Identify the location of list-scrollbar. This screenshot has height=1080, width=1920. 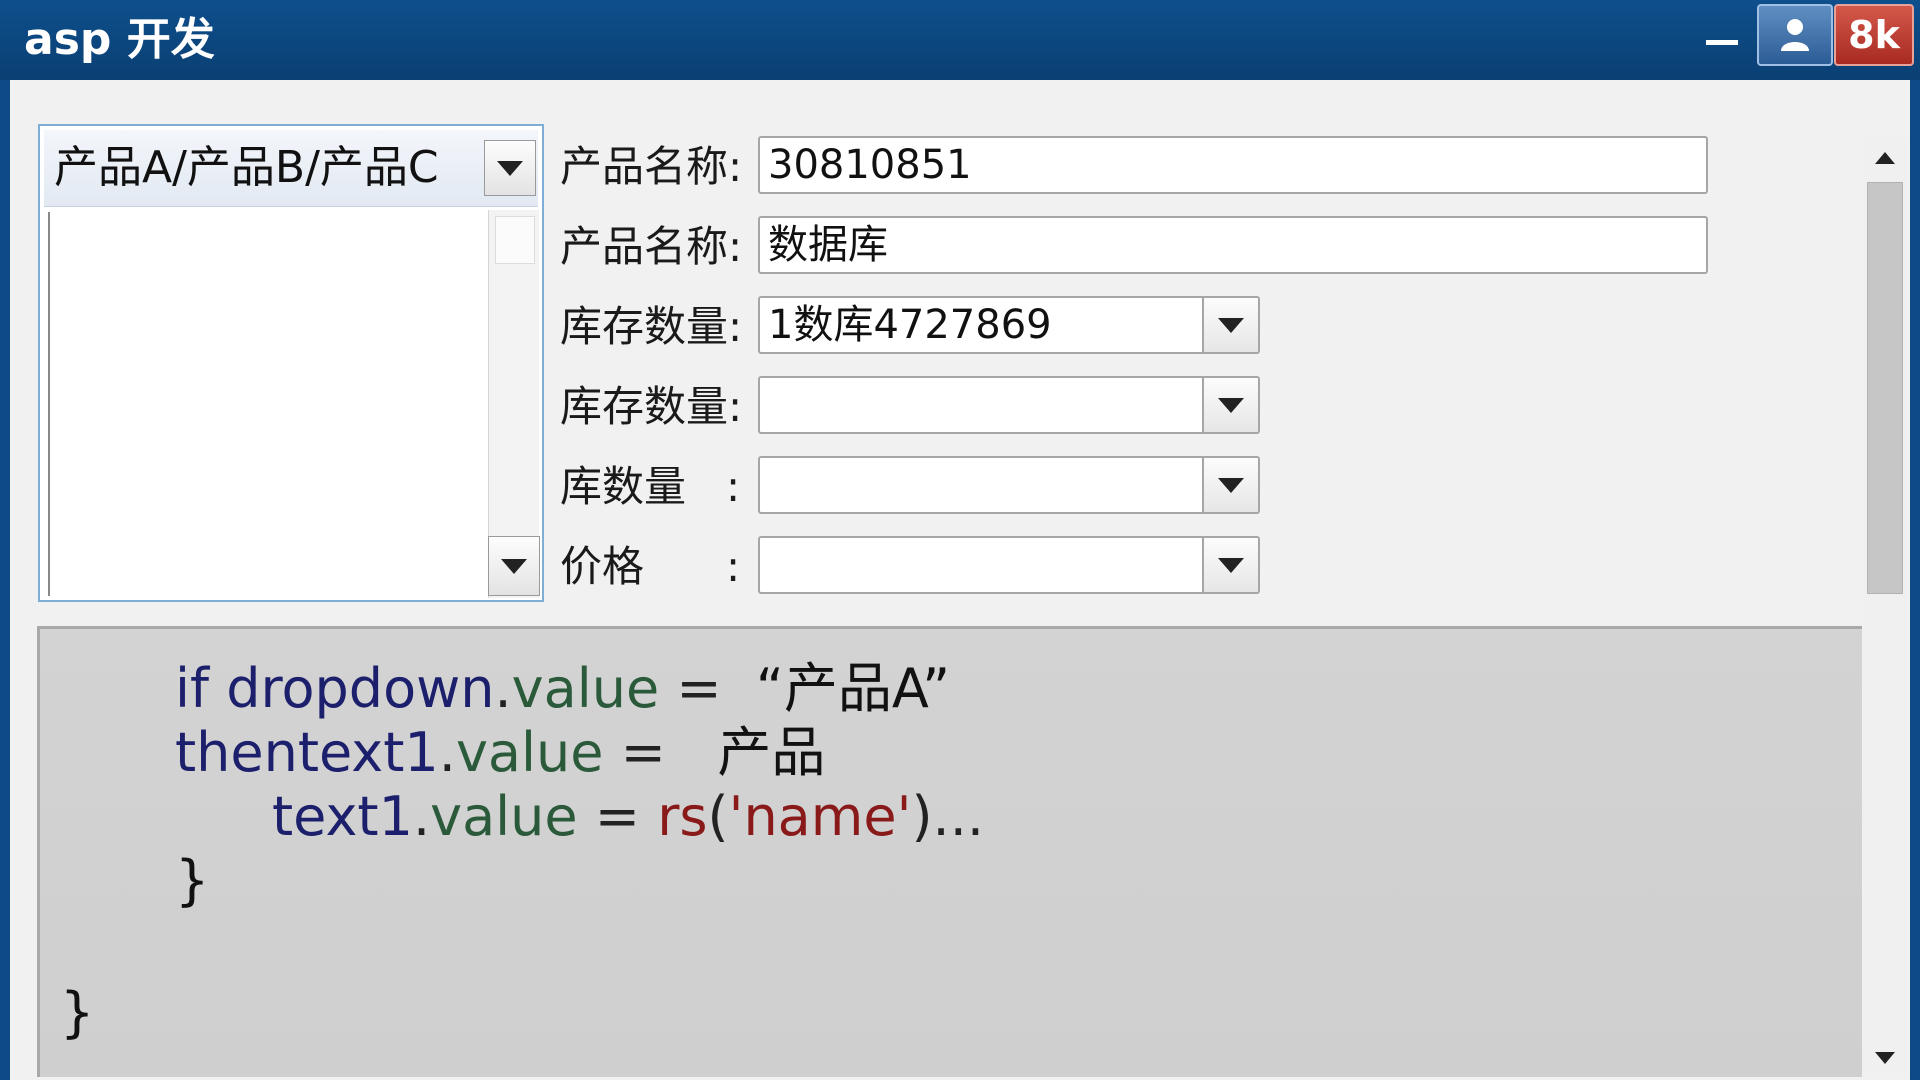
(514, 404).